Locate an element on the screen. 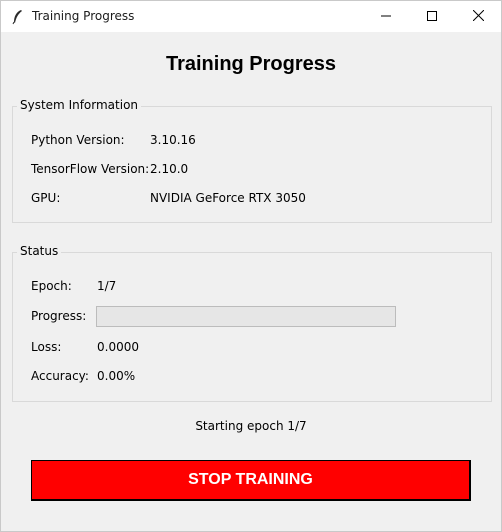 The width and height of the screenshot is (502, 532). close-button is located at coordinates (478, 16).